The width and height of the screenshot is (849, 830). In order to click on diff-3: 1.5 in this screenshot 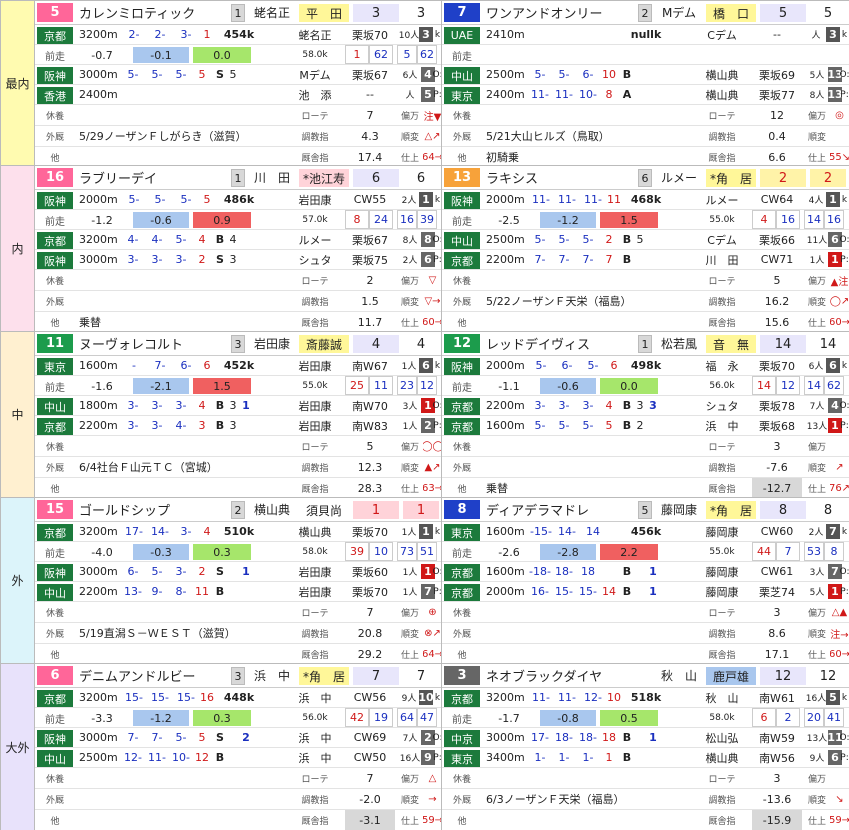, I will do `click(222, 386)`.